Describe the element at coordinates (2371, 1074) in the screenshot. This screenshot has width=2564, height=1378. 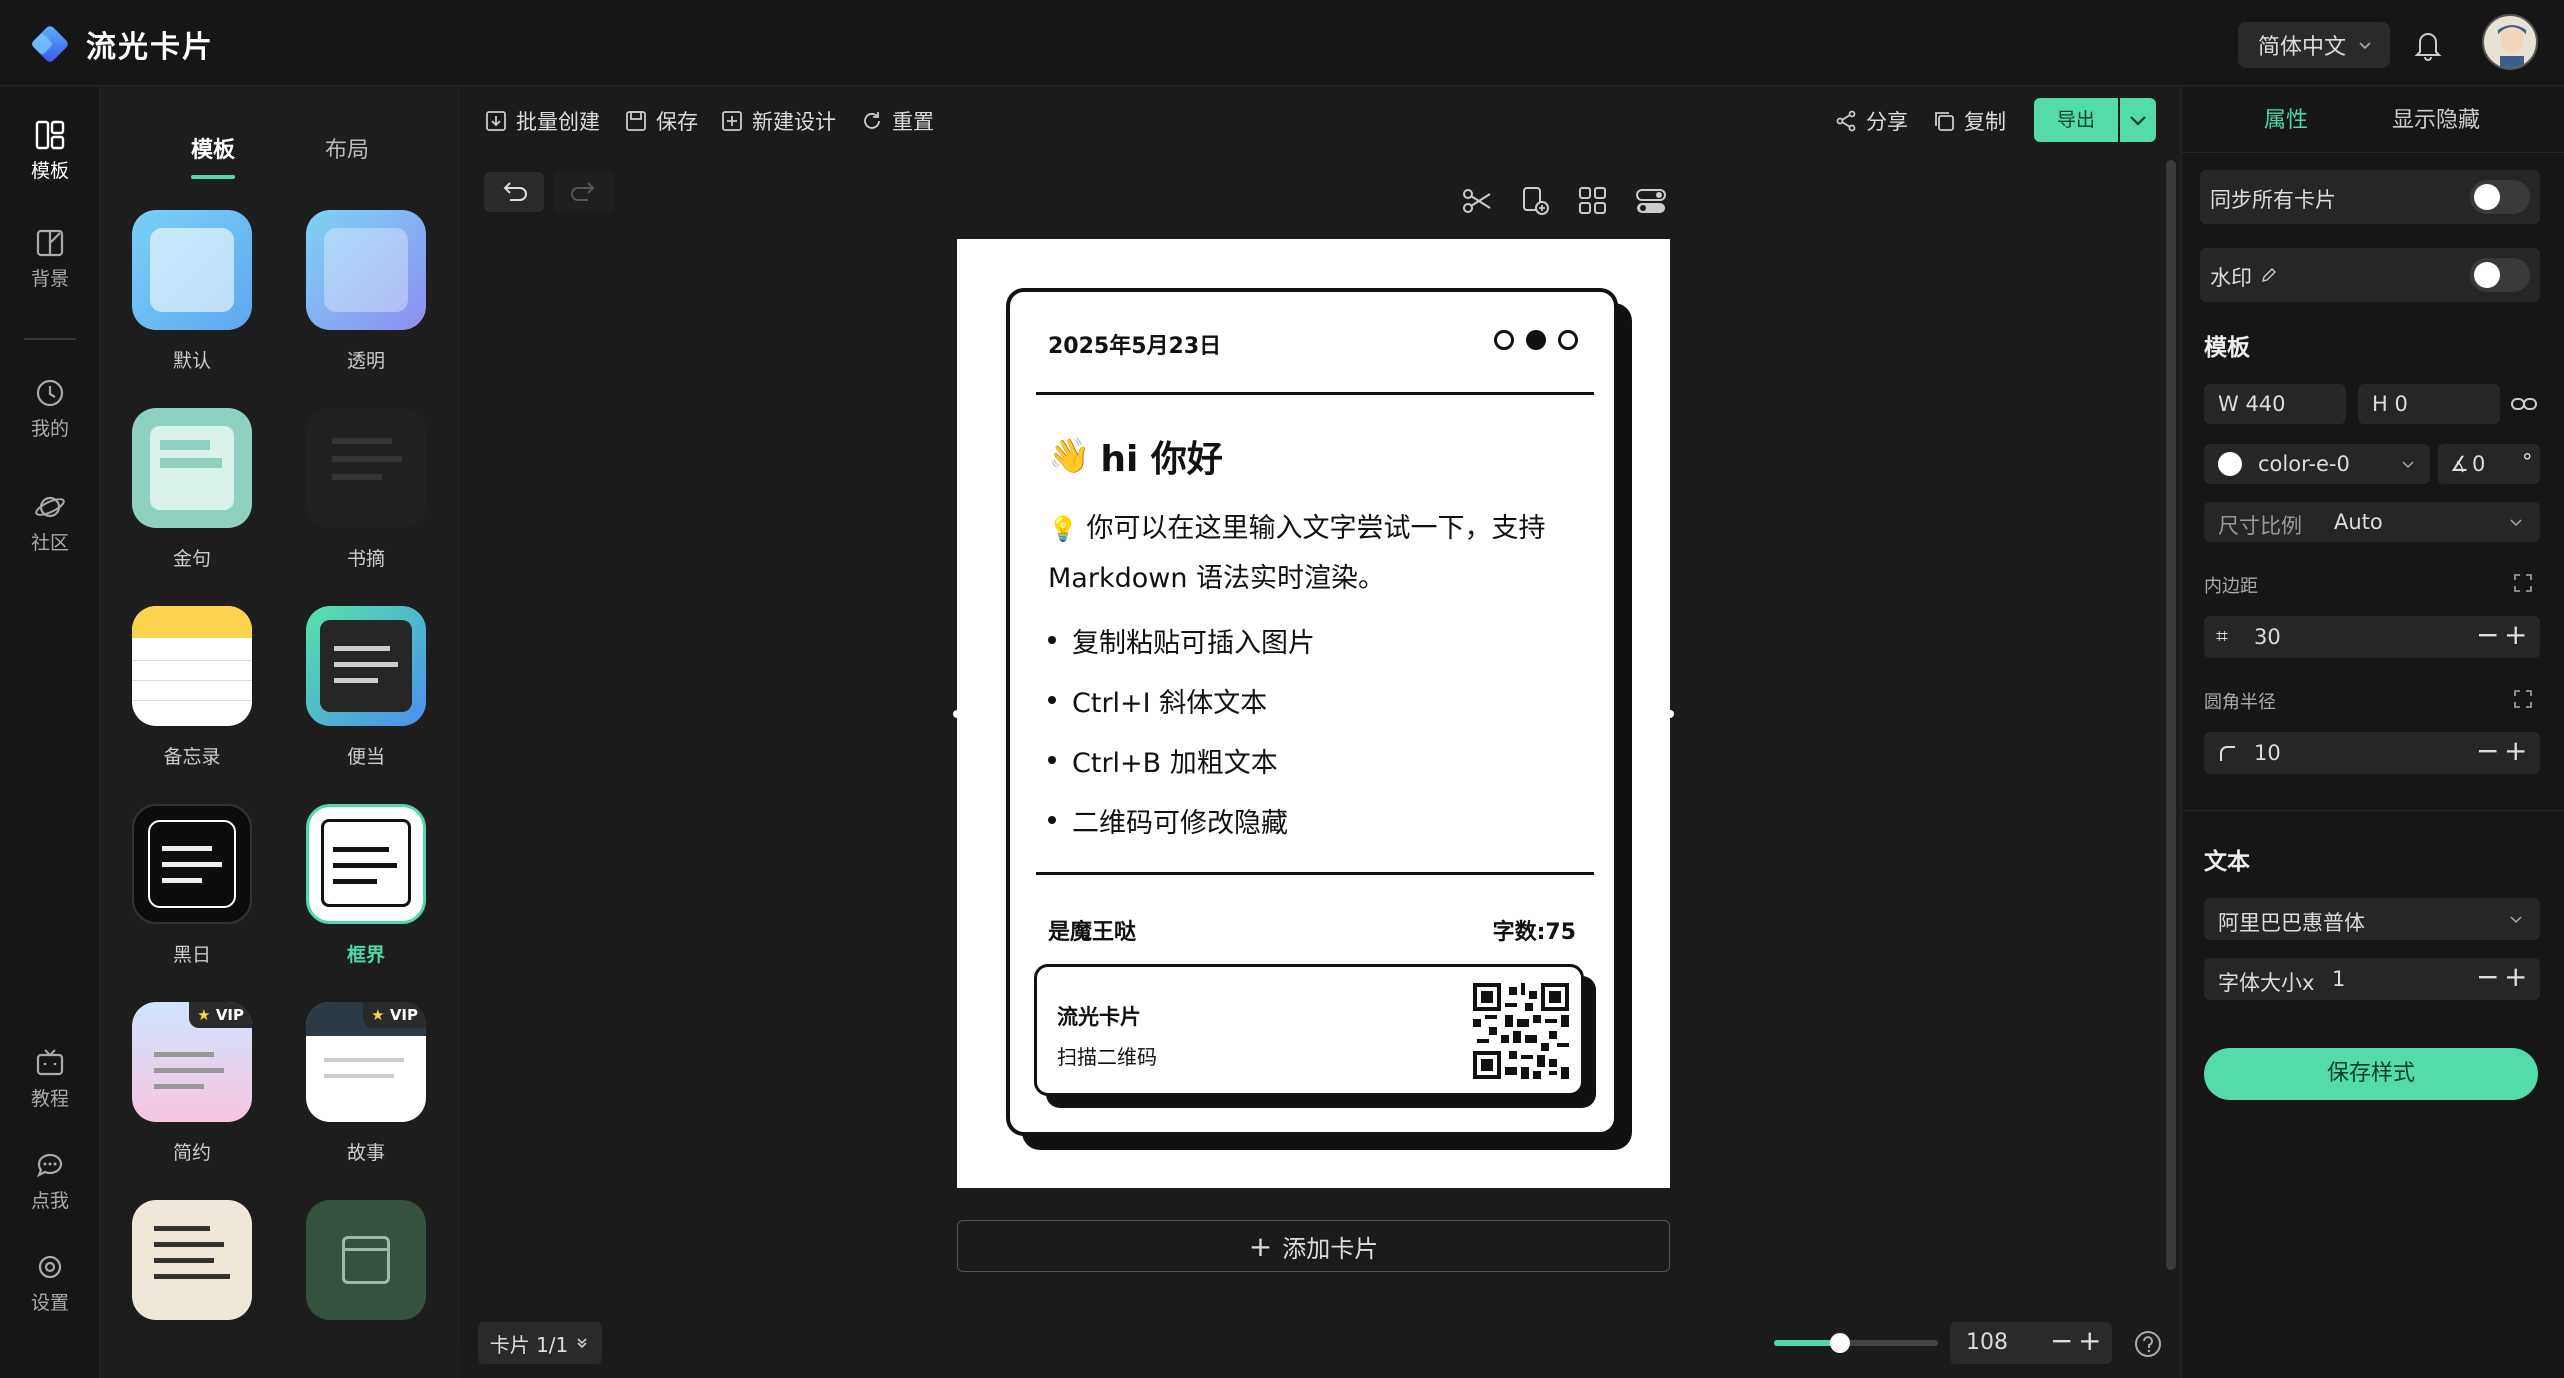
I see `save-style-button: 保存样式` at that location.